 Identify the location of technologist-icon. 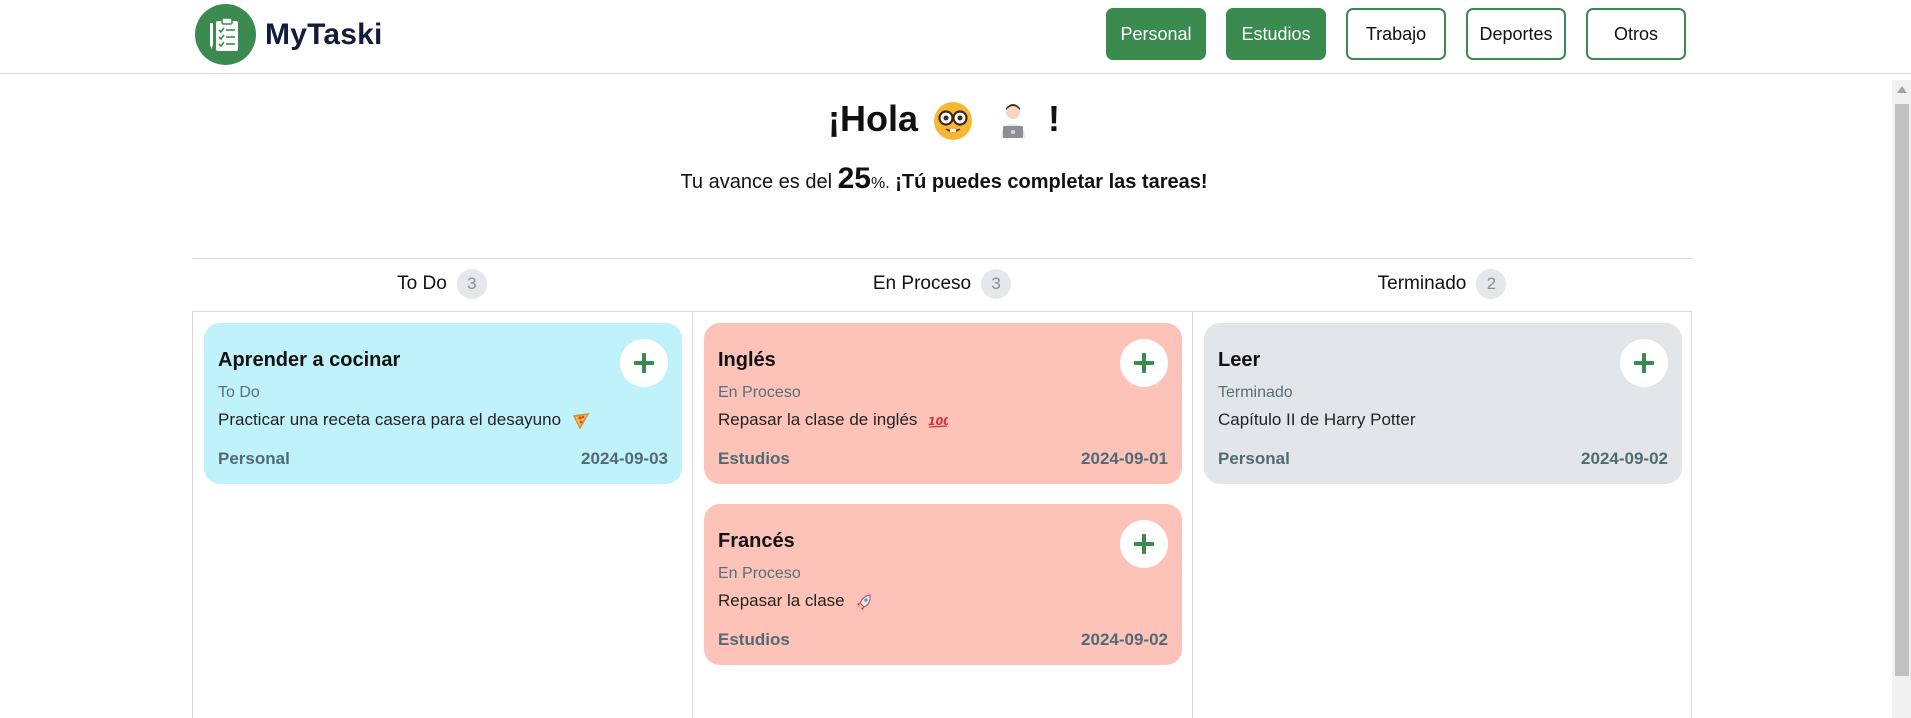
(1013, 121).